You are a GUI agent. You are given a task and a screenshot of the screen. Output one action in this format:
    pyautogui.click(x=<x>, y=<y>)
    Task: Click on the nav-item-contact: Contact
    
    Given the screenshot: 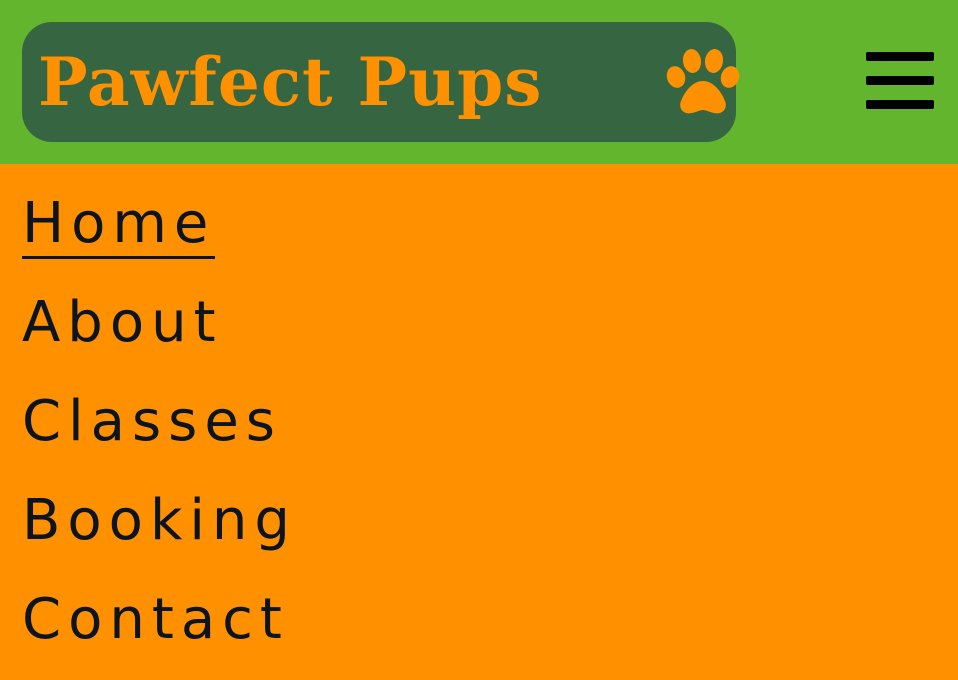 What is the action you would take?
    pyautogui.click(x=155, y=620)
    